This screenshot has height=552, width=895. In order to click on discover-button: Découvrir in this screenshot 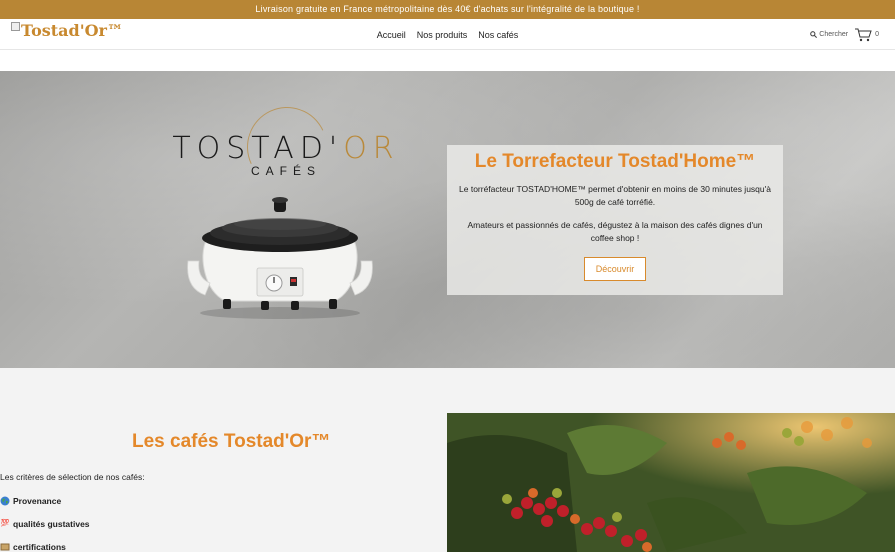, I will do `click(615, 269)`.